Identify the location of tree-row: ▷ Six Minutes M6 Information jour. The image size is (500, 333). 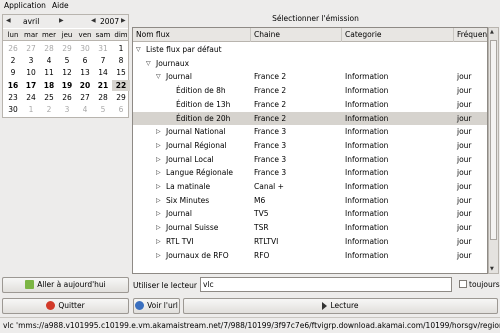
(310, 201).